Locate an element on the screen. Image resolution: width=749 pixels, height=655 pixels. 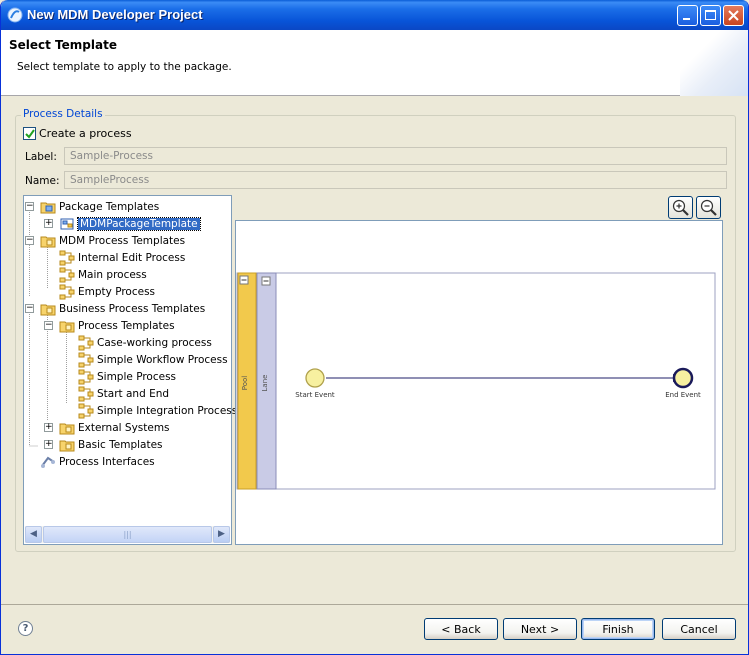
interfaces-icon is located at coordinates (49, 462).